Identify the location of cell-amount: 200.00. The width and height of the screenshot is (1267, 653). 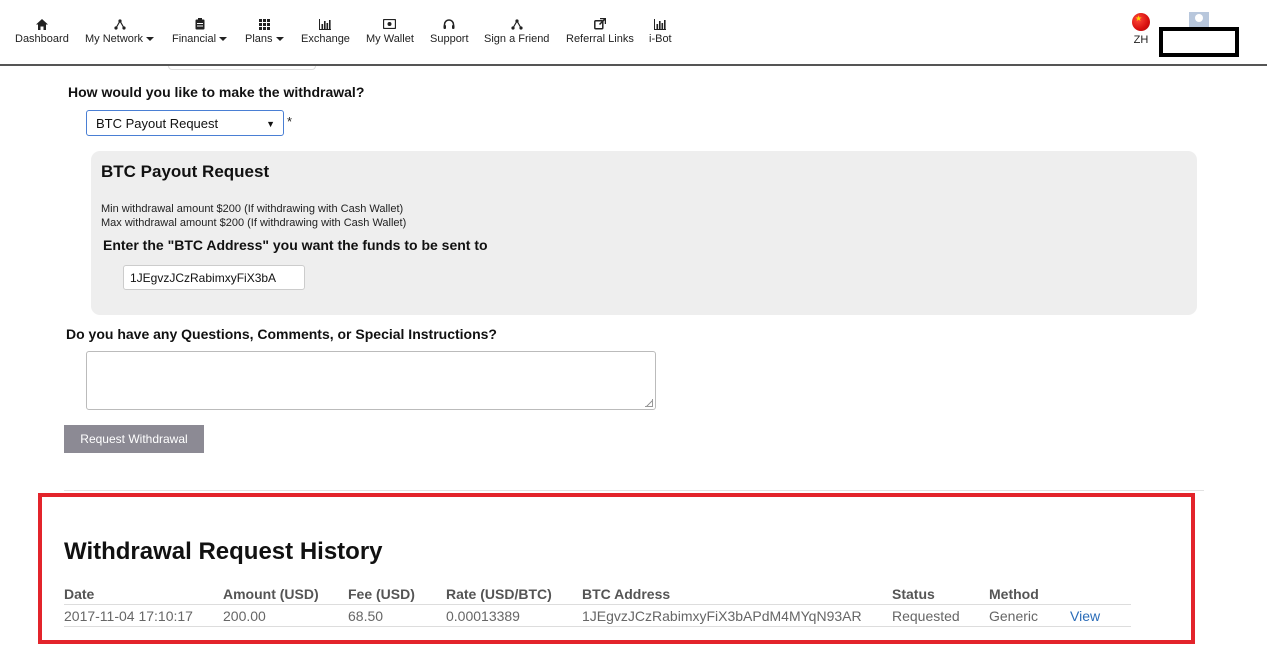
(244, 616).